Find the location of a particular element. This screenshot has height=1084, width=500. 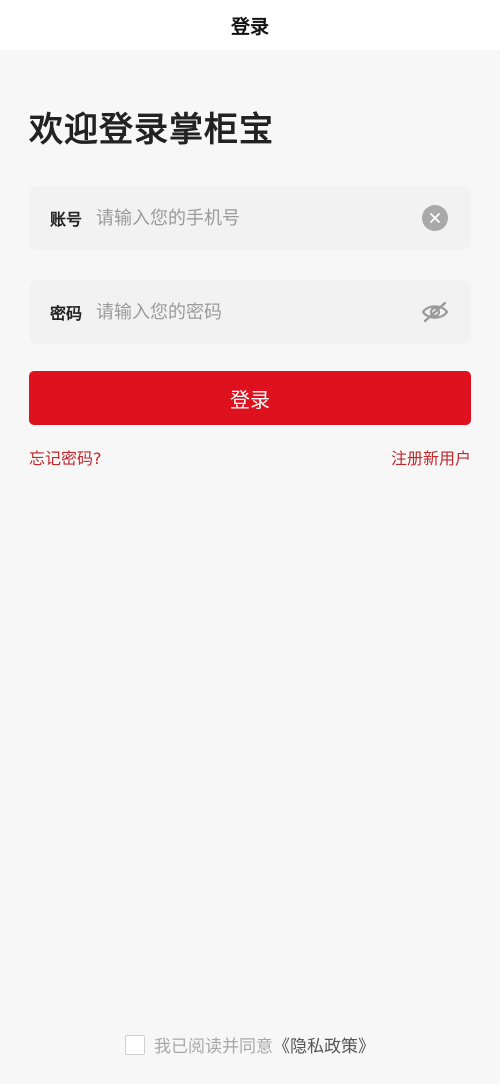

password-input is located at coordinates (258, 312).